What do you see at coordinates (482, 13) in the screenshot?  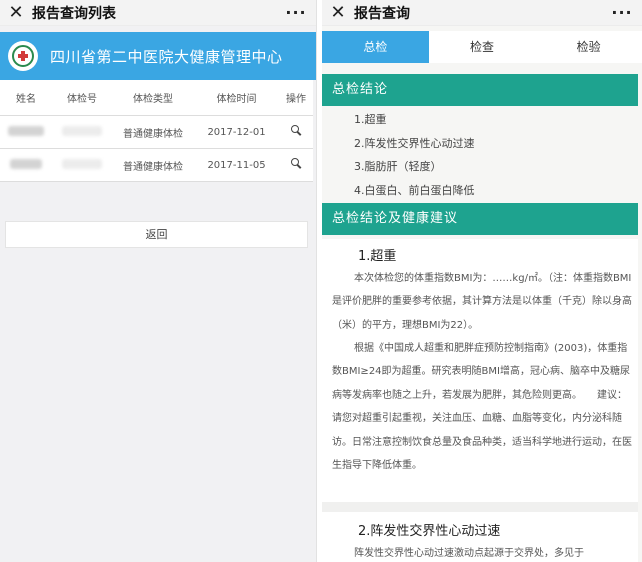 I see `top-bar: ✕ 报告查询 ···` at bounding box center [482, 13].